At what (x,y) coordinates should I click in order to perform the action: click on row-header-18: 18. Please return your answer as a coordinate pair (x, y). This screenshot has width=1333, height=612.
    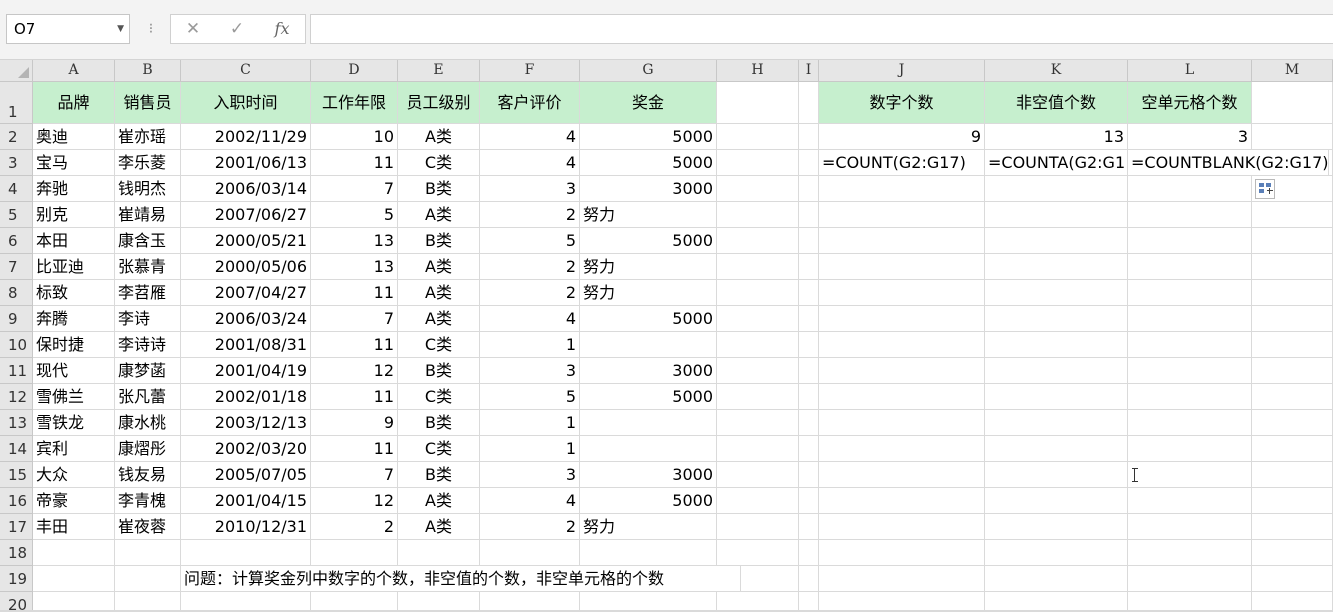
    Looking at the image, I should click on (16, 553).